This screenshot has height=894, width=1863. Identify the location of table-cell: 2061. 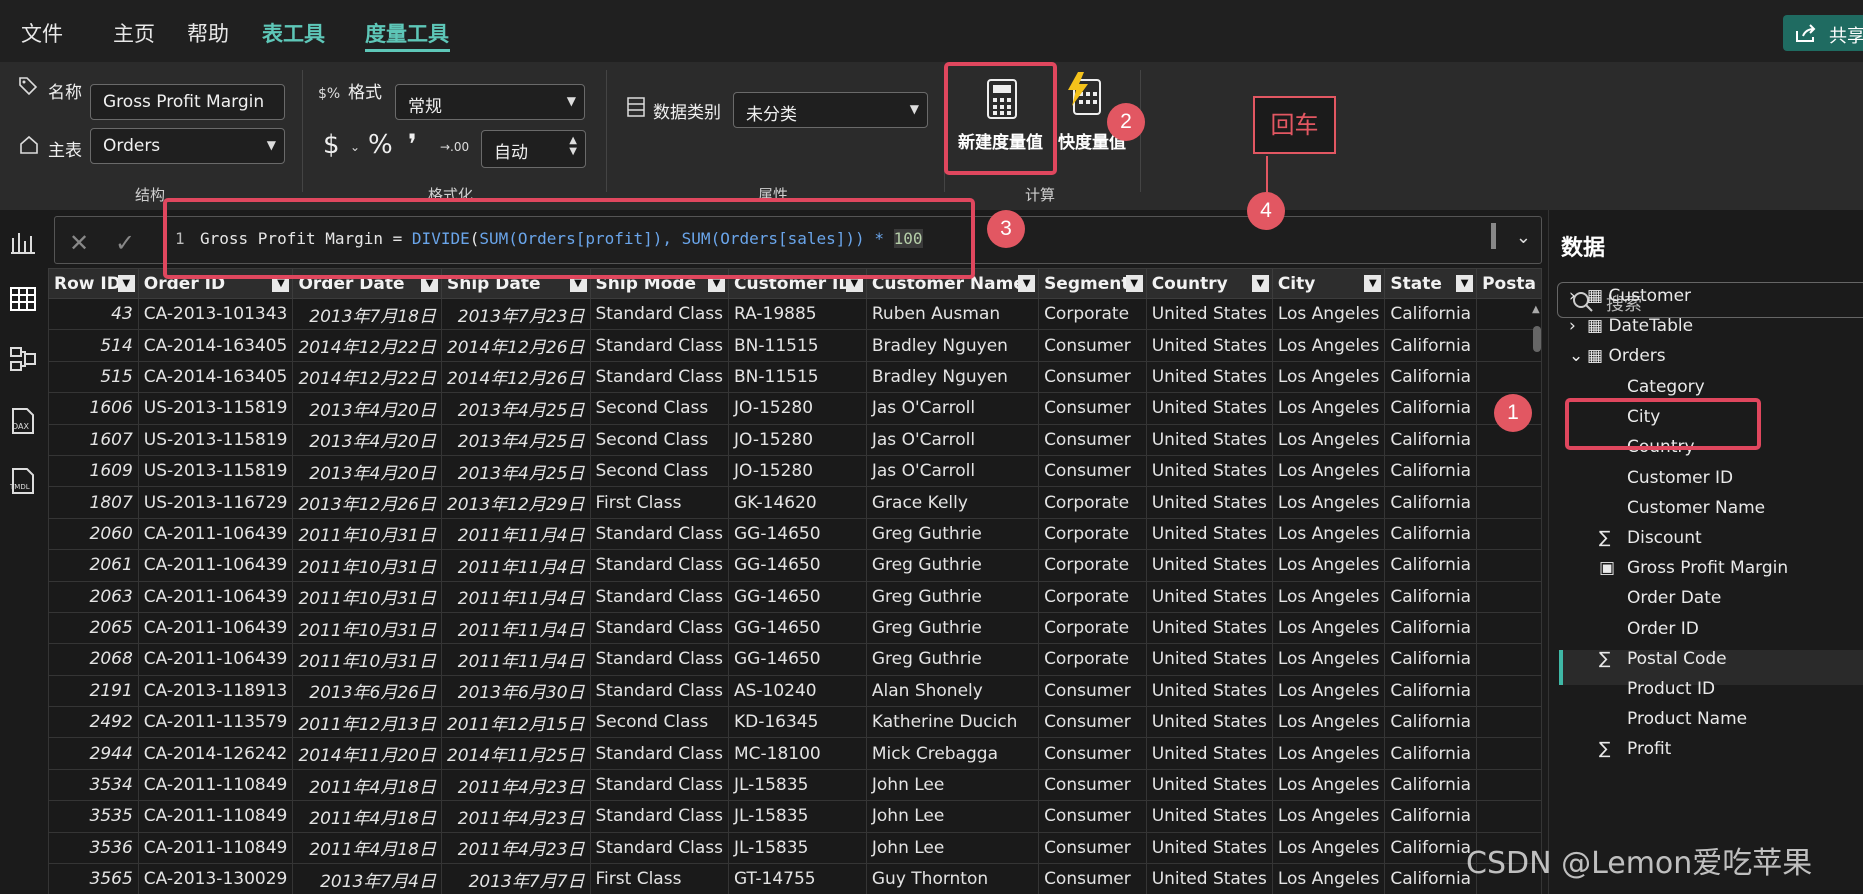
(93, 565).